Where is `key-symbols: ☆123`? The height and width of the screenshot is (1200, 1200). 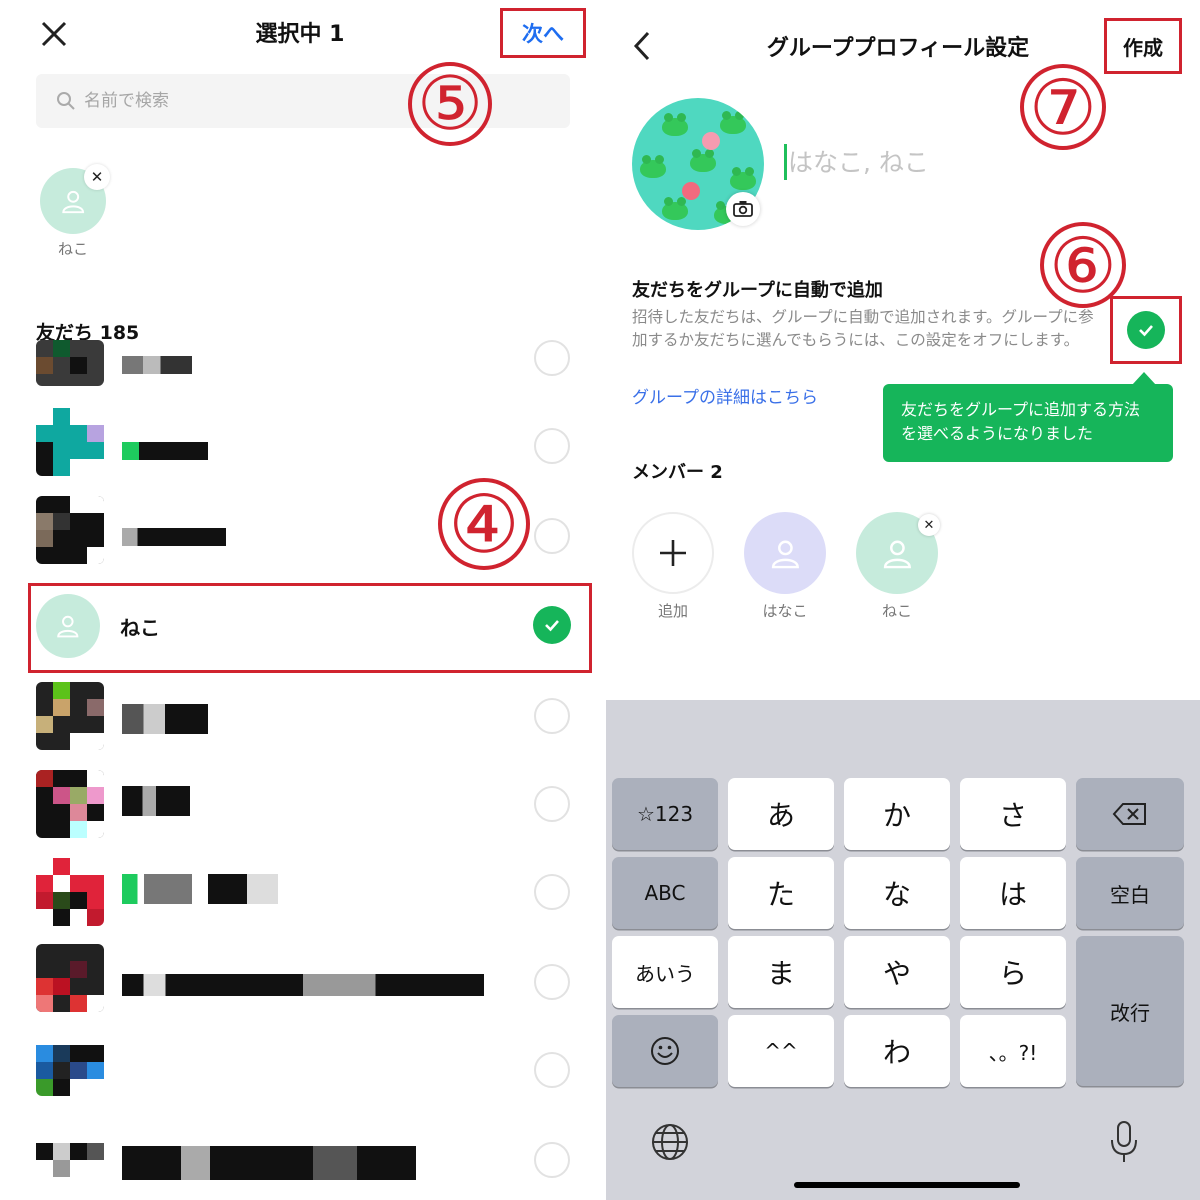 key-symbols: ☆123 is located at coordinates (665, 814).